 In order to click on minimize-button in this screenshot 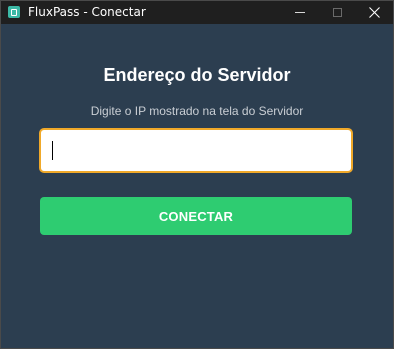, I will do `click(300, 12)`.